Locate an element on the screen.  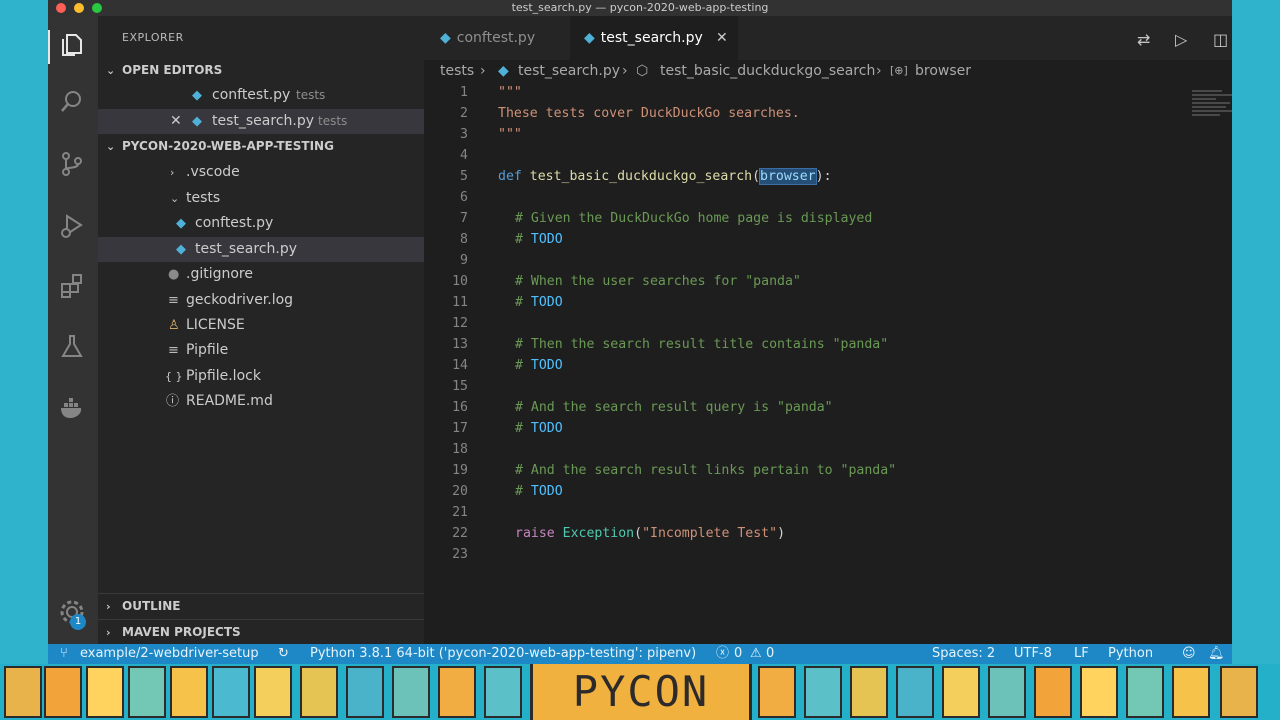
open-editors-header: ⌄ OPEN EDITORS is located at coordinates (261, 70).